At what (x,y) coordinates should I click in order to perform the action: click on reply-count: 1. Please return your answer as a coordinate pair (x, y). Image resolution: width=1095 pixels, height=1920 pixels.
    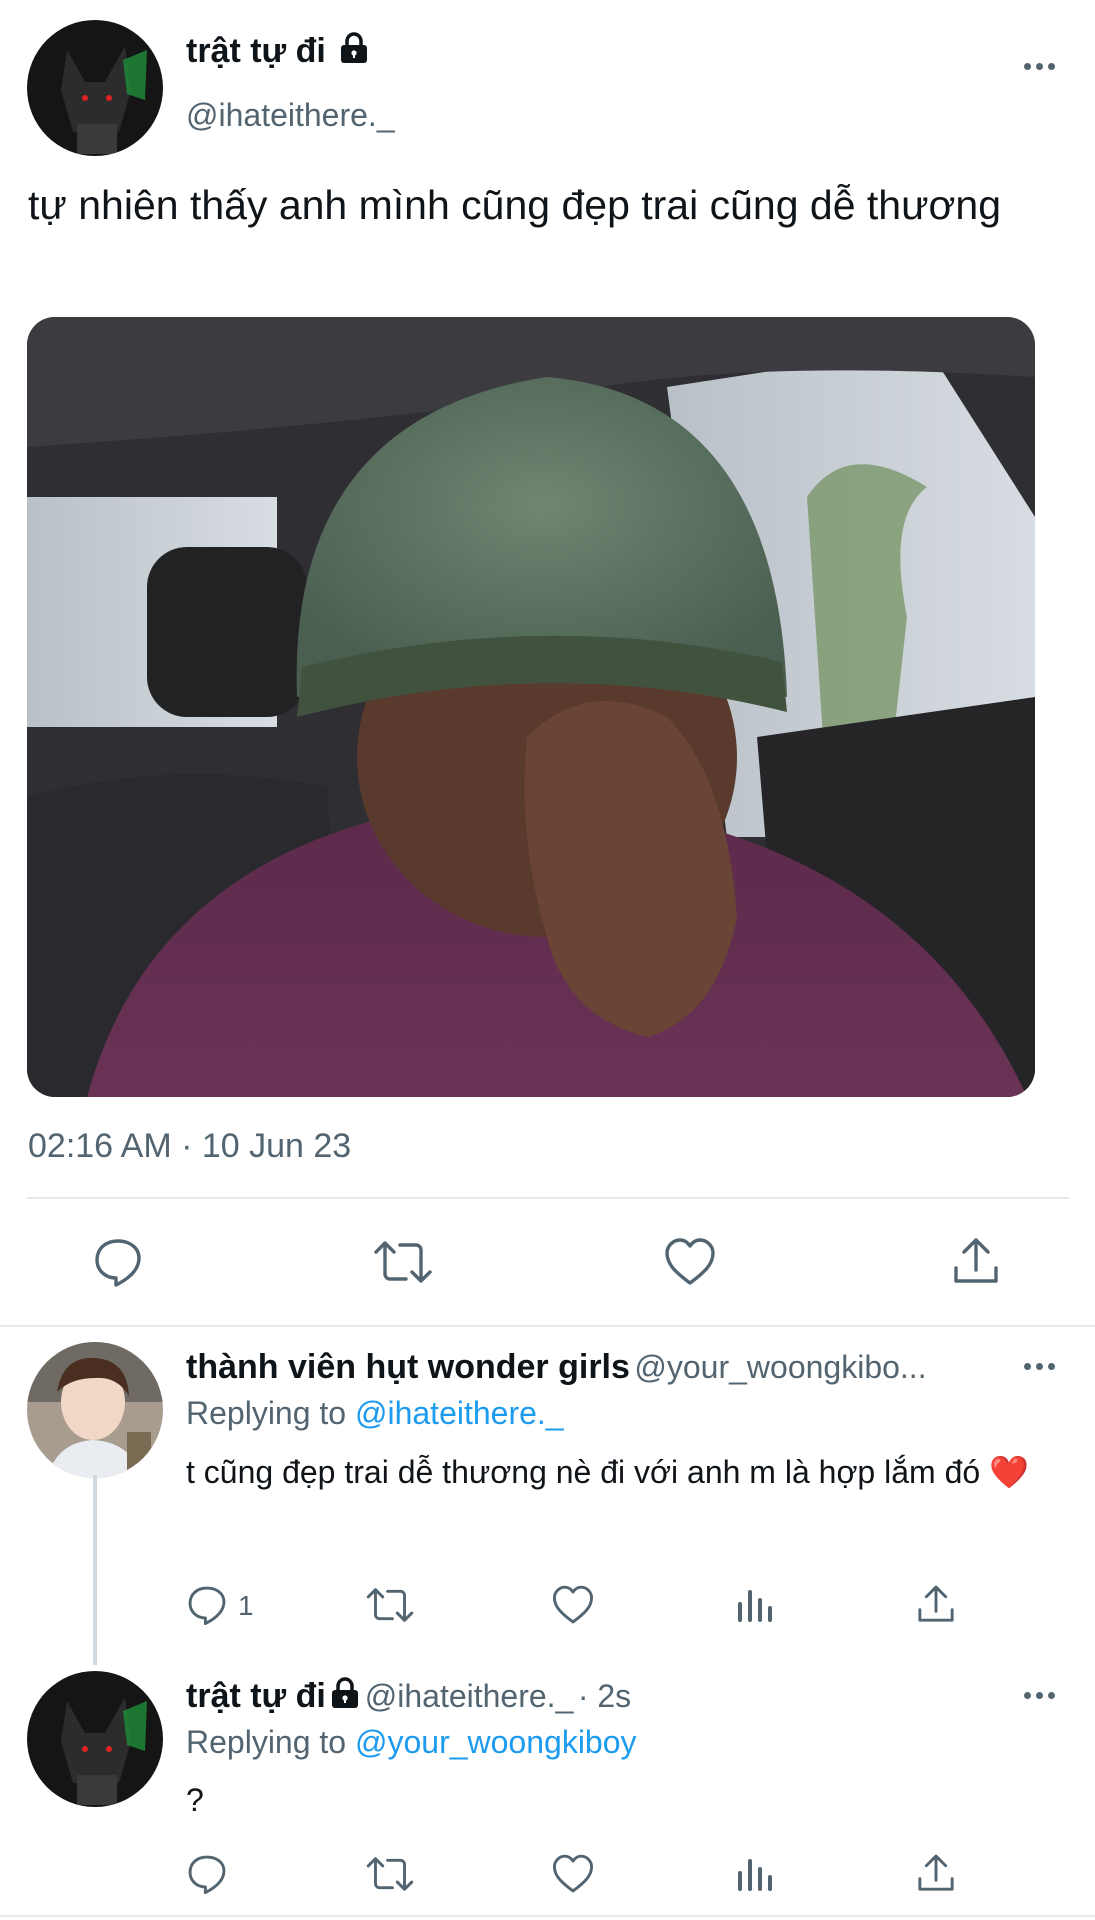
    Looking at the image, I should click on (246, 1605).